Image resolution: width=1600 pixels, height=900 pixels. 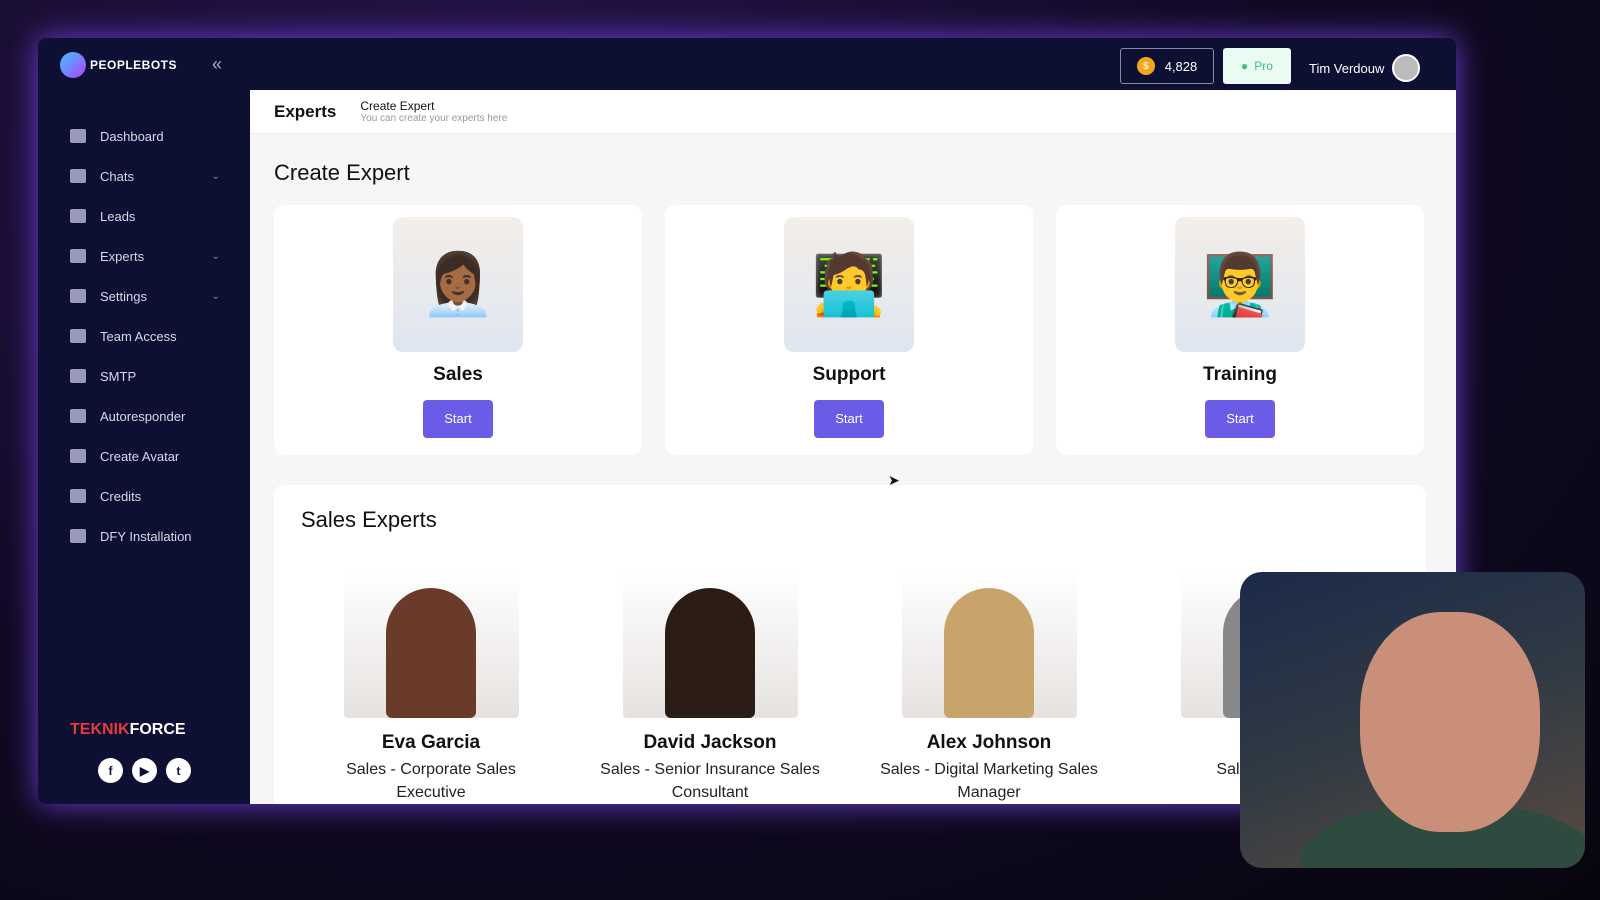 What do you see at coordinates (140, 456) in the screenshot?
I see `sidebar-item-label: Create Avatar` at bounding box center [140, 456].